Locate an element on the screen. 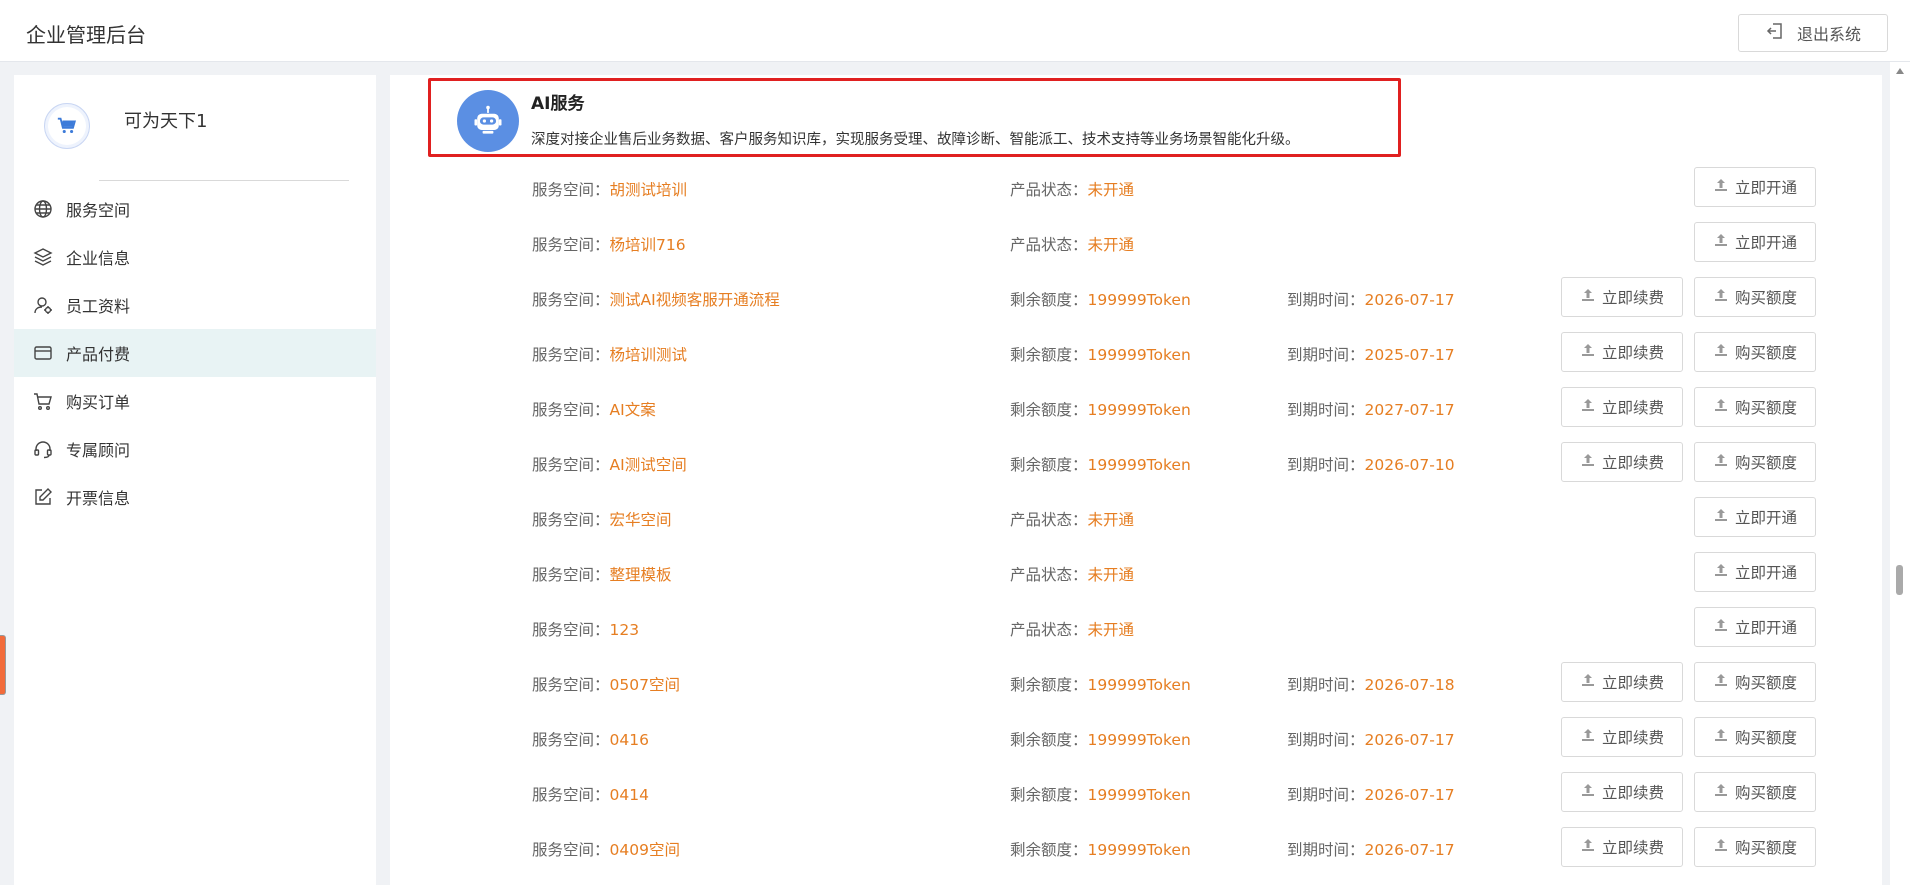 This screenshot has width=1910, height=885. scroll-up-arrow is located at coordinates (1900, 71).